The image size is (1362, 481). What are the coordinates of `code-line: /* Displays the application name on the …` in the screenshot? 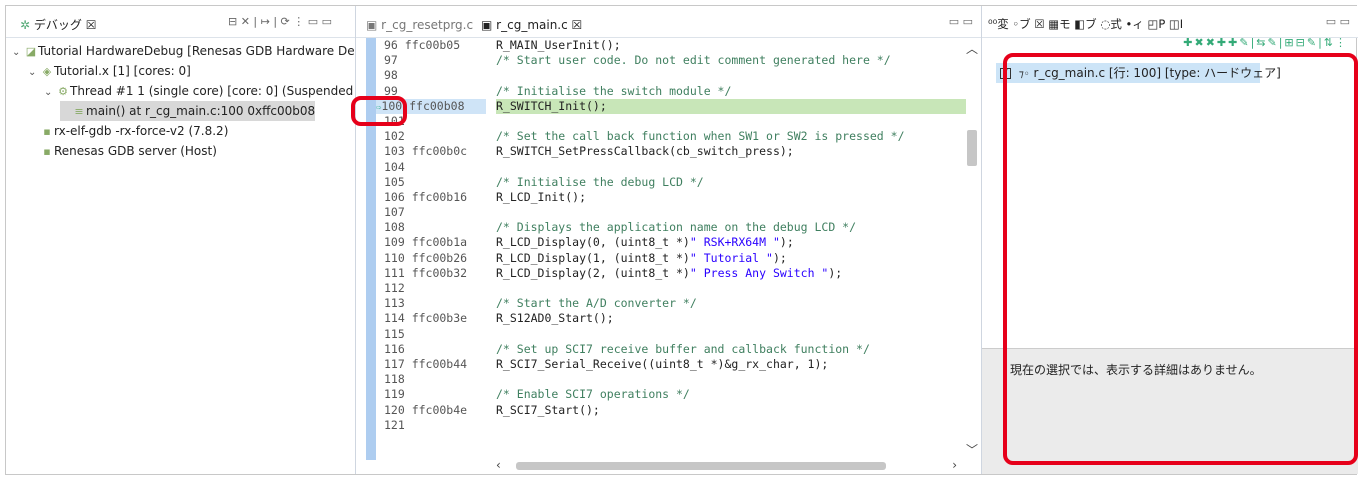 It's located at (731, 227).